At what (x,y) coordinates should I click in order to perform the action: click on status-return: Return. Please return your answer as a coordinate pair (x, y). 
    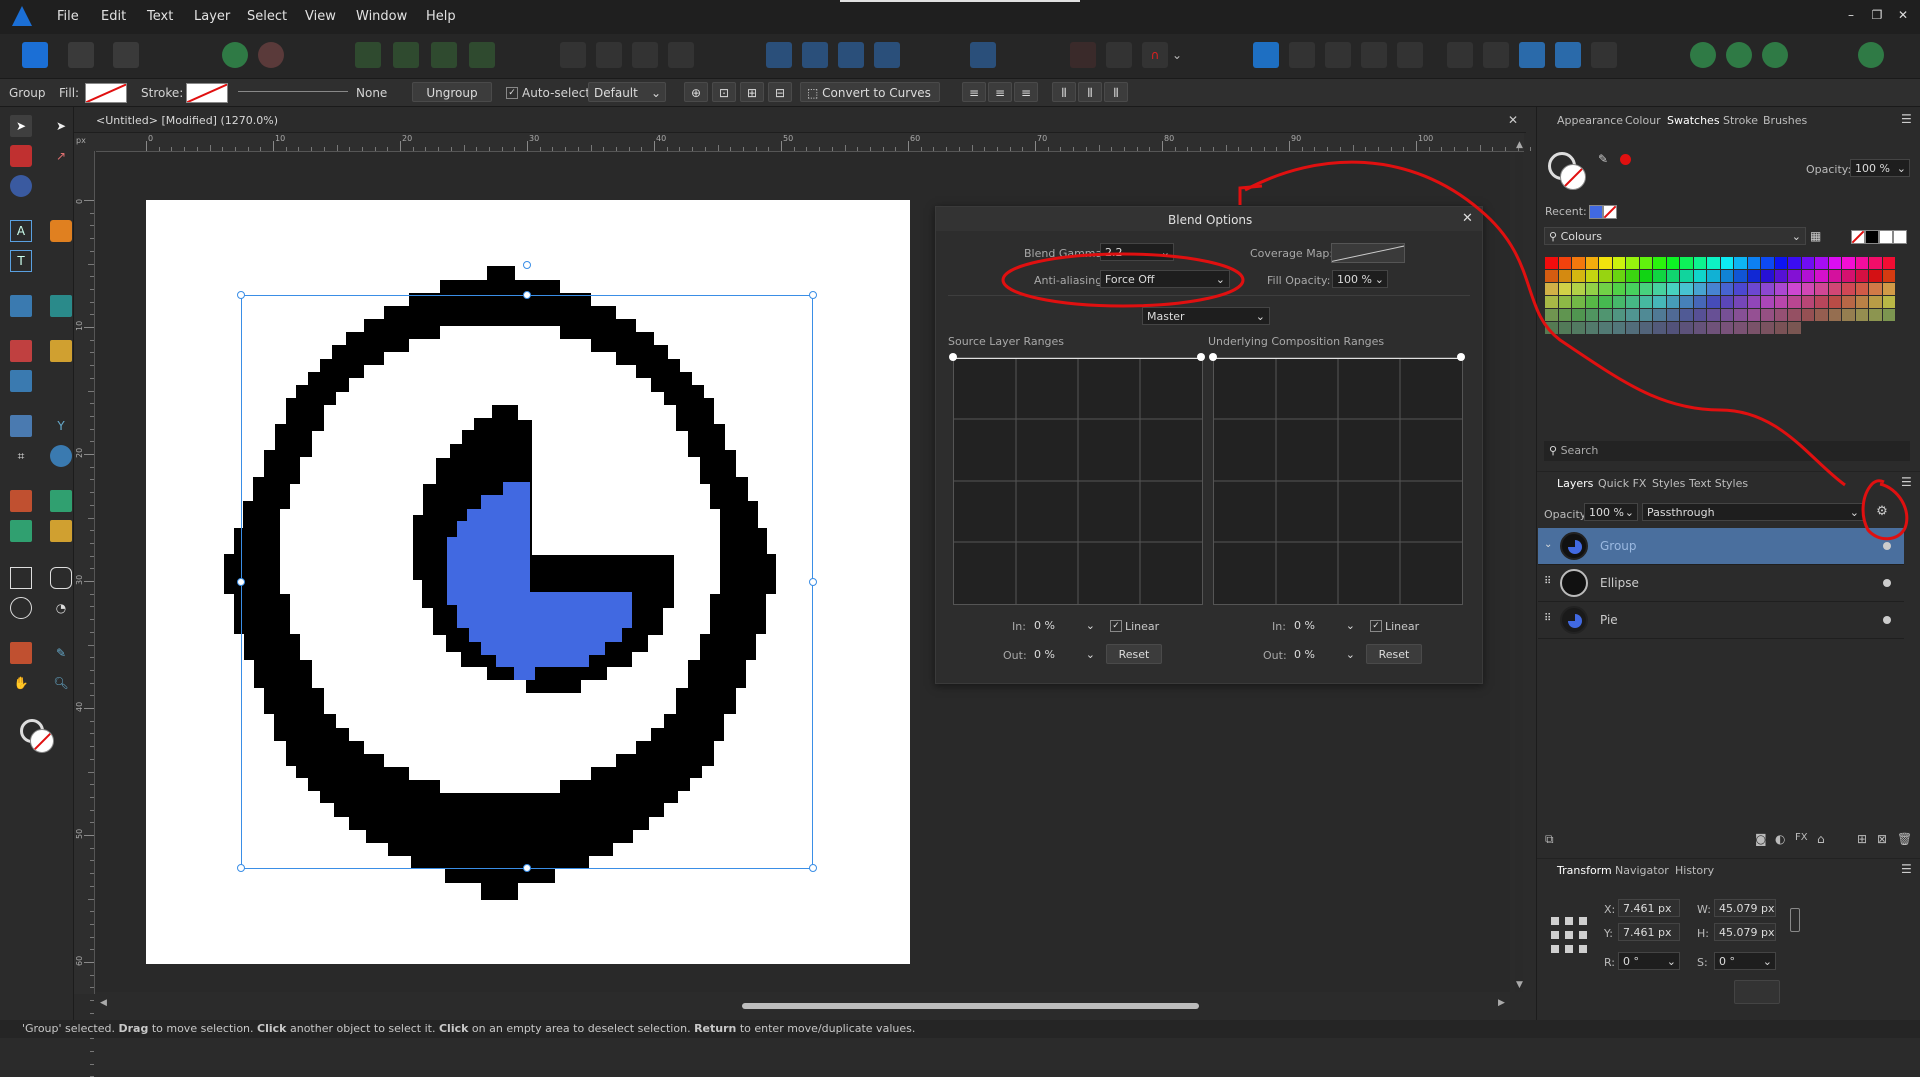
    Looking at the image, I should click on (715, 1028).